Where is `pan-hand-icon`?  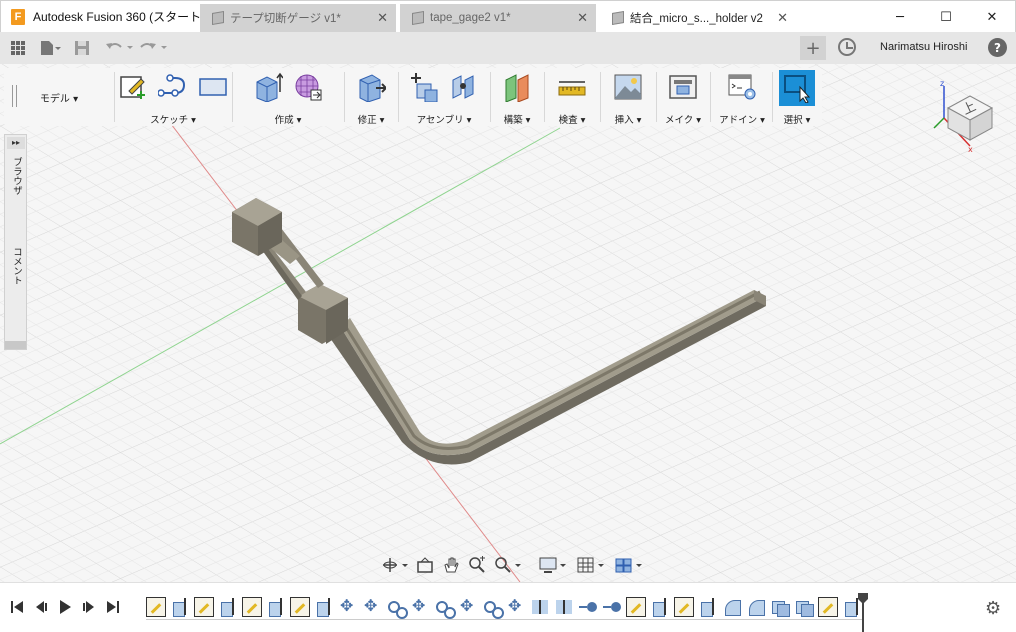 pan-hand-icon is located at coordinates (451, 565).